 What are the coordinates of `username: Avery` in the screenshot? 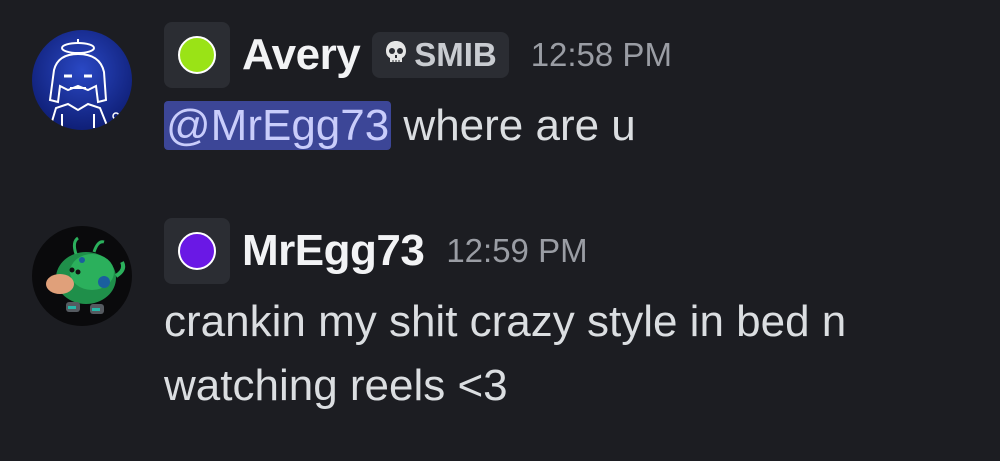 It's located at (301, 55).